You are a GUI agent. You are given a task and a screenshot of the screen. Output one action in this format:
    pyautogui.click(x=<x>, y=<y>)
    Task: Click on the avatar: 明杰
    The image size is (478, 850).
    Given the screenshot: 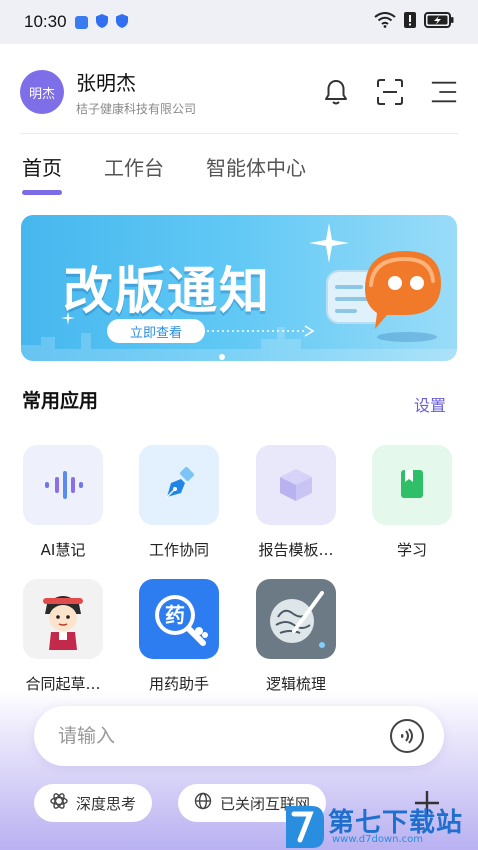 What is the action you would take?
    pyautogui.click(x=42, y=92)
    